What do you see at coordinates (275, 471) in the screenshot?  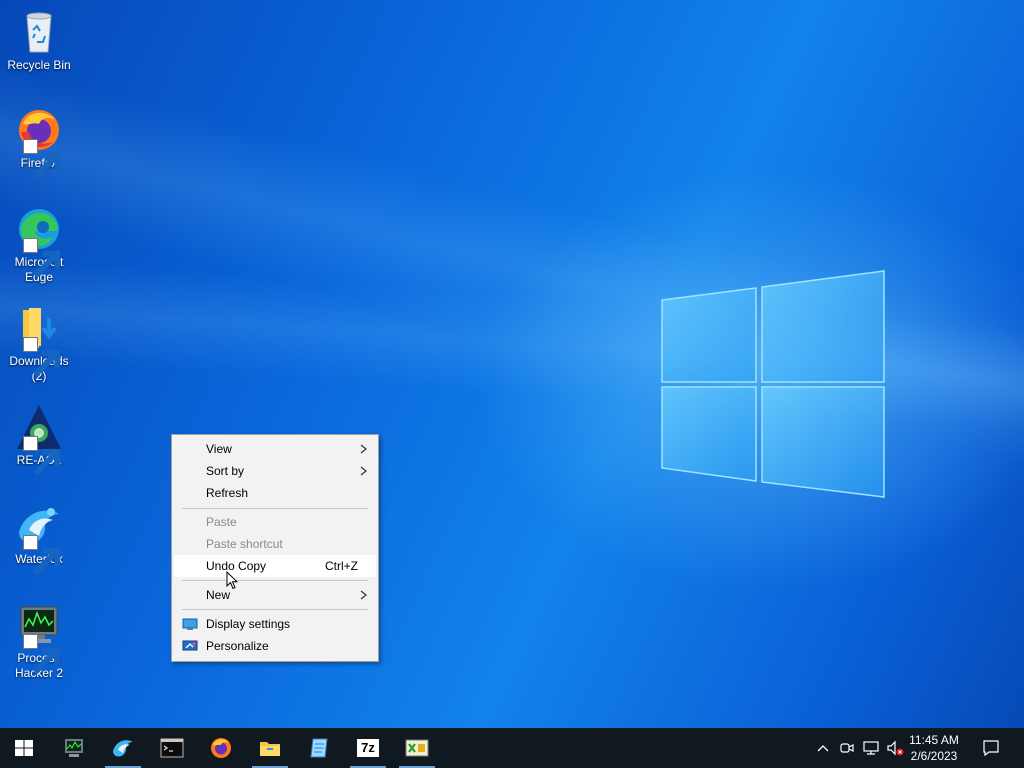 I see `menu-item-sort-by: Sort by` at bounding box center [275, 471].